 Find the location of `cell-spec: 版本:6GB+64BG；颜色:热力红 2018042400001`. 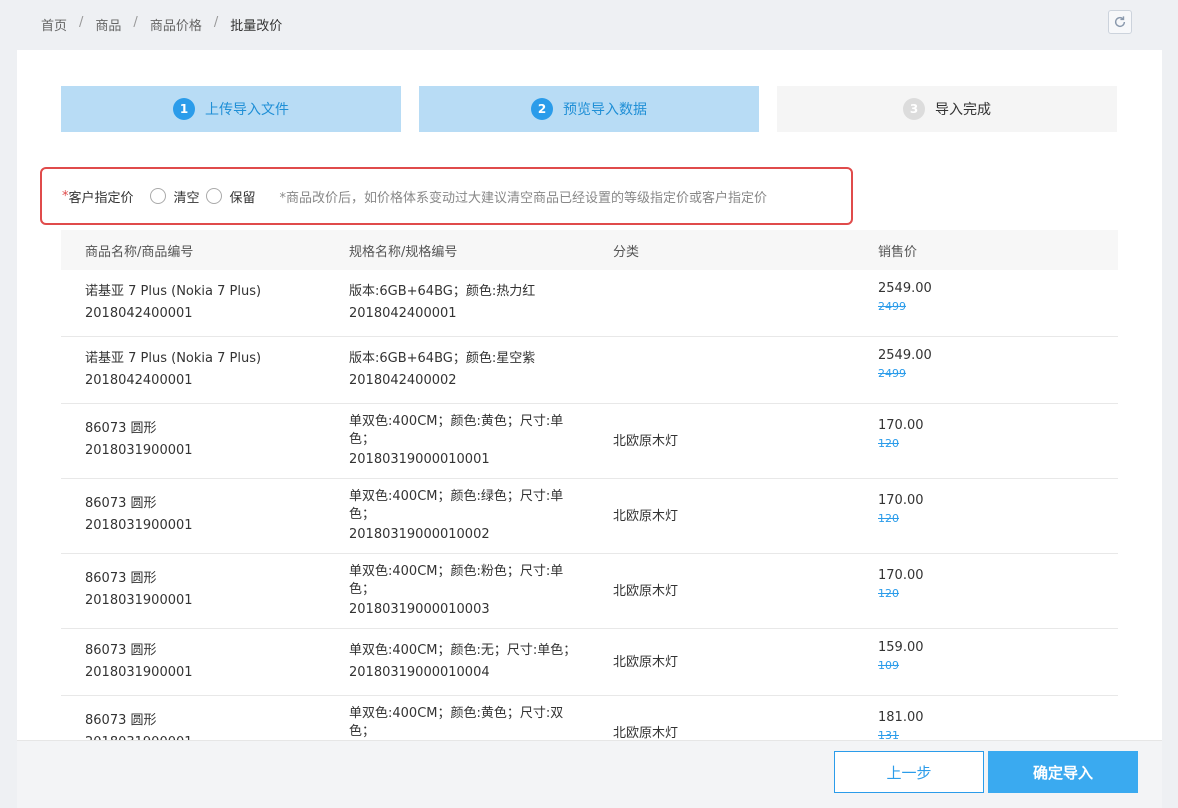

cell-spec: 版本:6GB+64BG；颜色:热力红 2018042400001 is located at coordinates (442, 303).